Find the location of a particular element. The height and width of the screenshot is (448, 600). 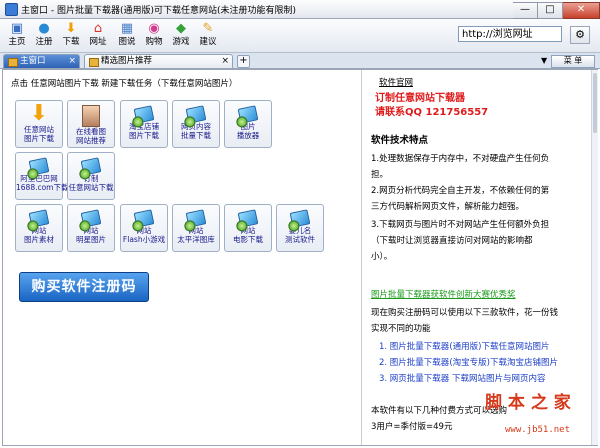

tile-baby-name: 婴儿名 测试软件 is located at coordinates (300, 228).